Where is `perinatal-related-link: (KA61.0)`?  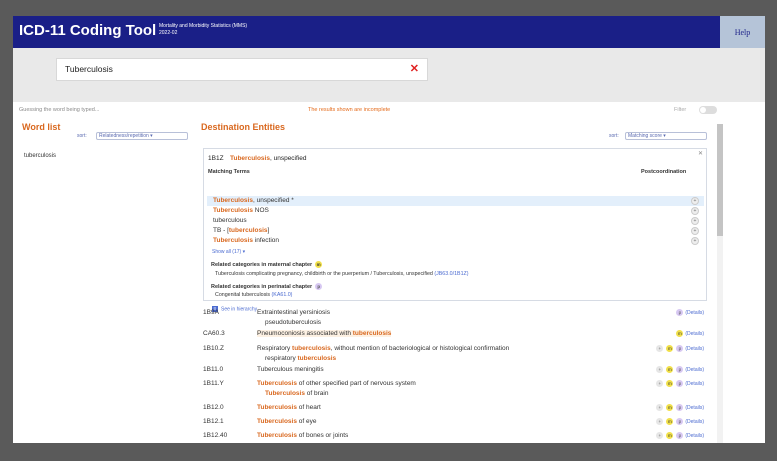
perinatal-related-link: (KA61.0) is located at coordinates (282, 295).